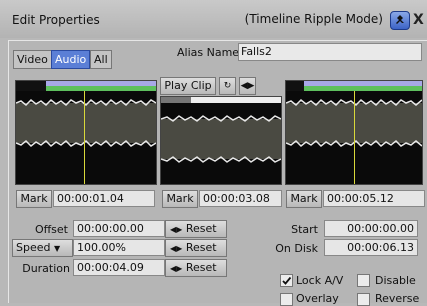  I want to click on overlay-label: Overlay, so click(317, 298).